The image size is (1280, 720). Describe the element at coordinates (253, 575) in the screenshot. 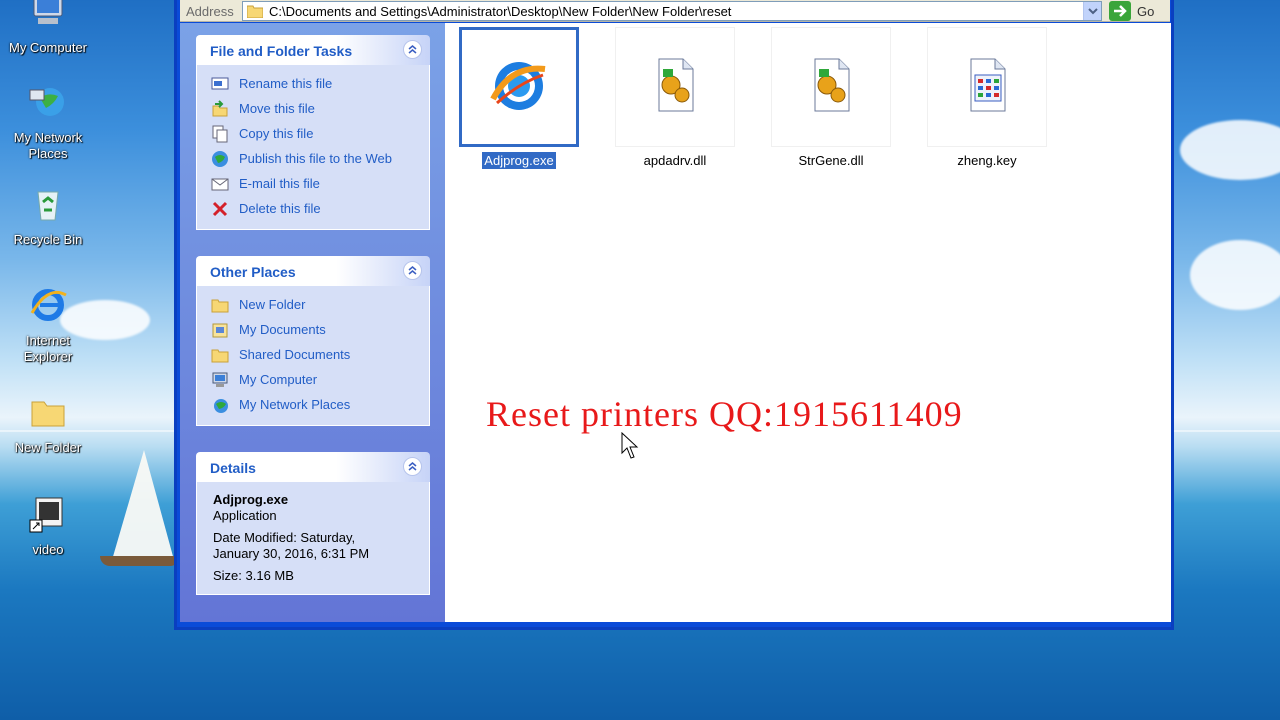

I see `details-size: Size: 3.16 MB` at that location.